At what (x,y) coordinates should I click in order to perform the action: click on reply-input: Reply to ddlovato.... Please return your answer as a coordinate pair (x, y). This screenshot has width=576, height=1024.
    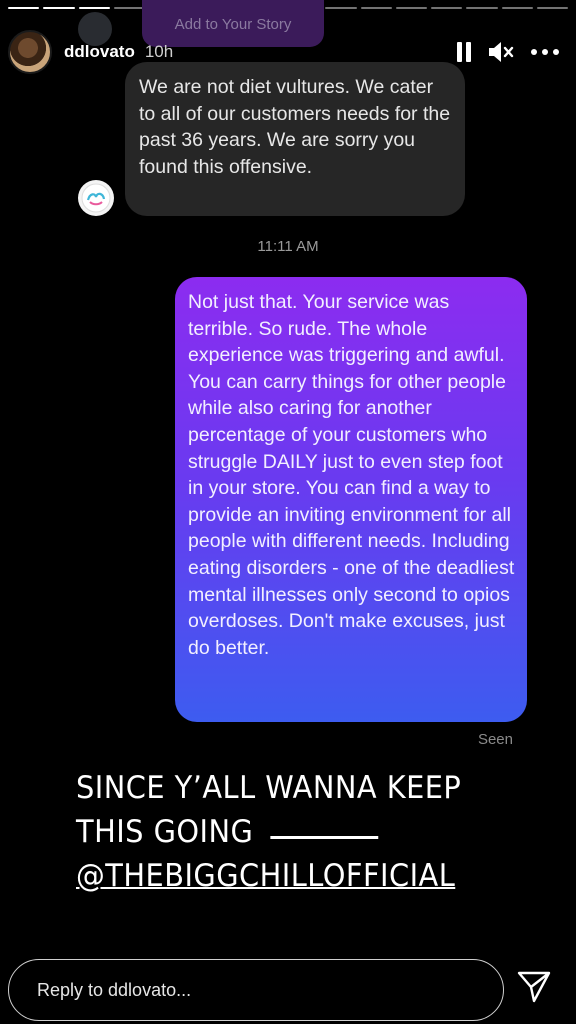
    Looking at the image, I should click on (256, 990).